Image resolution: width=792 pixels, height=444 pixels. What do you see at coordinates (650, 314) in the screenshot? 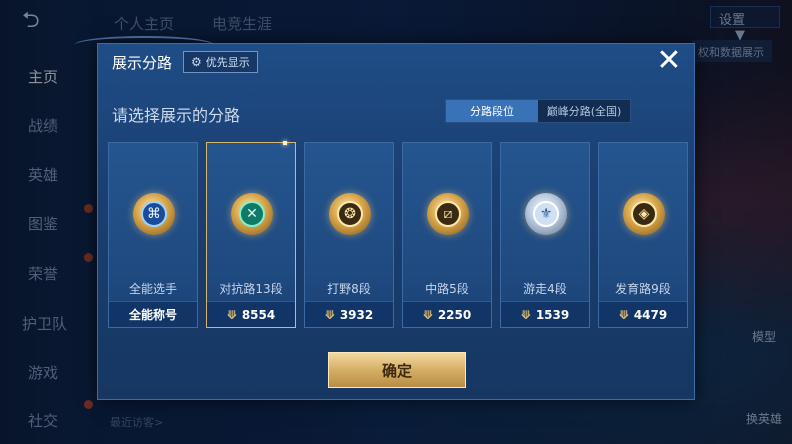
I see `lane-points: 4479` at bounding box center [650, 314].